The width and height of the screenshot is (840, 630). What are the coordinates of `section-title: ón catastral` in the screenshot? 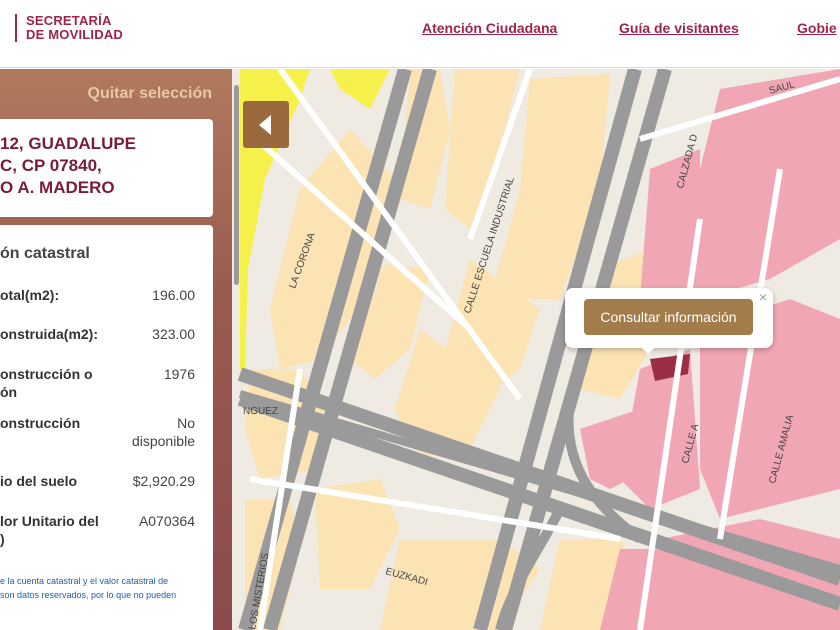 It's located at (45, 253).